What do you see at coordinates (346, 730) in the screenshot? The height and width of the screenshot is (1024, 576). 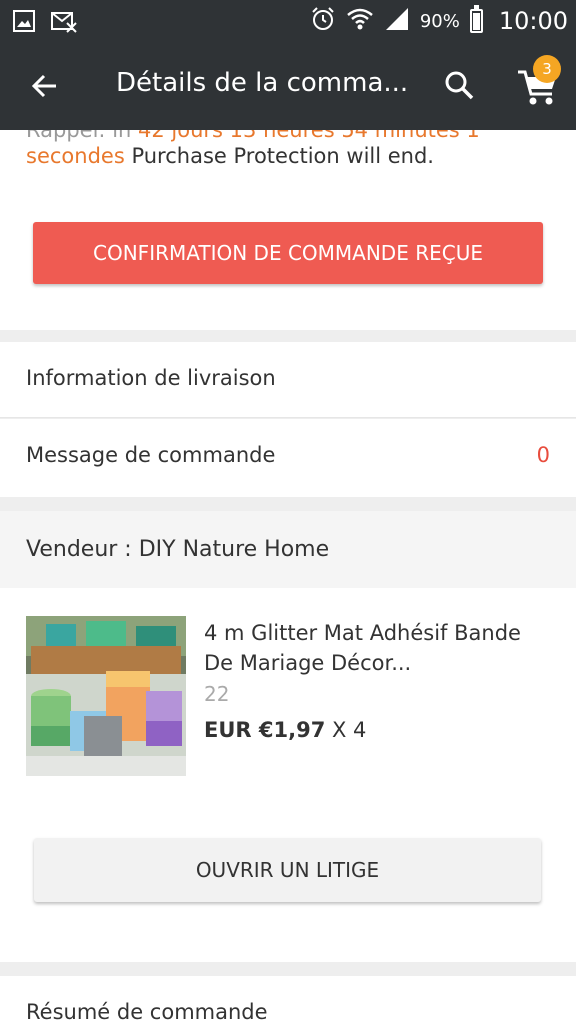 I see `quantity-value: X 4` at bounding box center [346, 730].